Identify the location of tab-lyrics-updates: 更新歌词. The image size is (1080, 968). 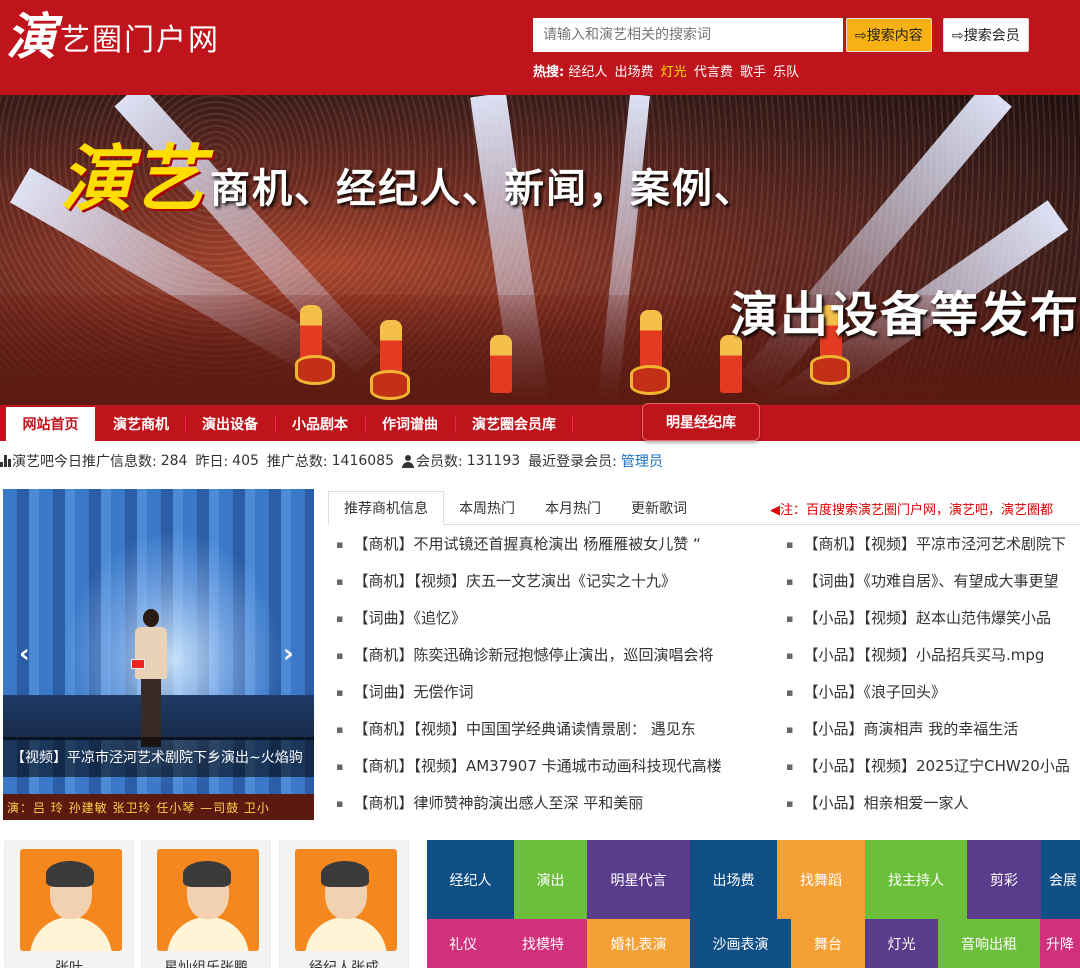
(659, 508).